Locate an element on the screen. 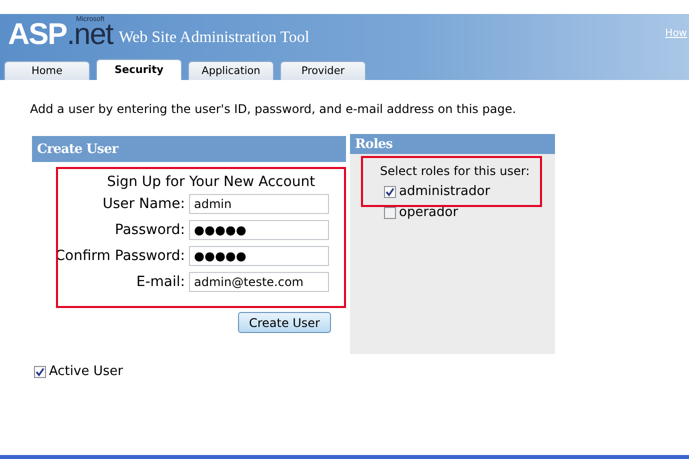 The height and width of the screenshot is (459, 689). tab: Security is located at coordinates (139, 69).